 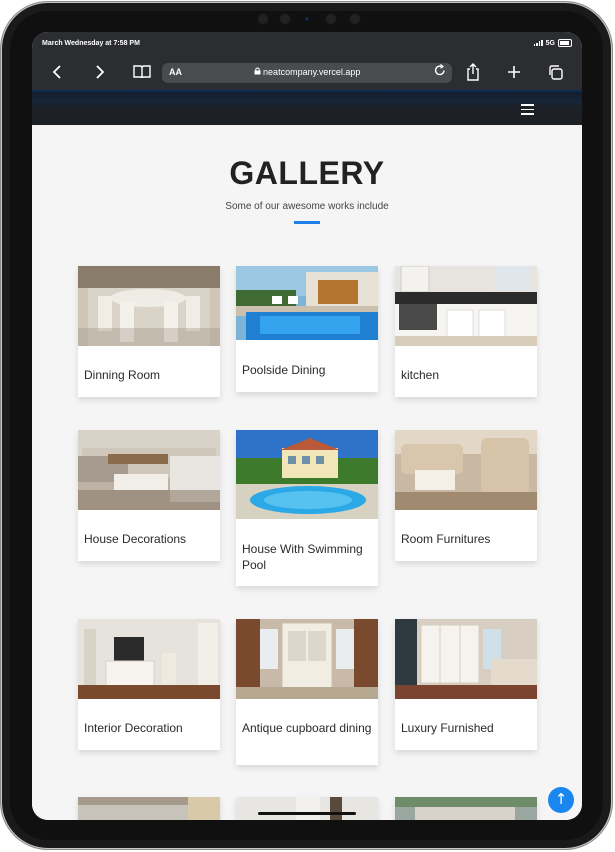 I want to click on book-icon, so click(x=142, y=73).